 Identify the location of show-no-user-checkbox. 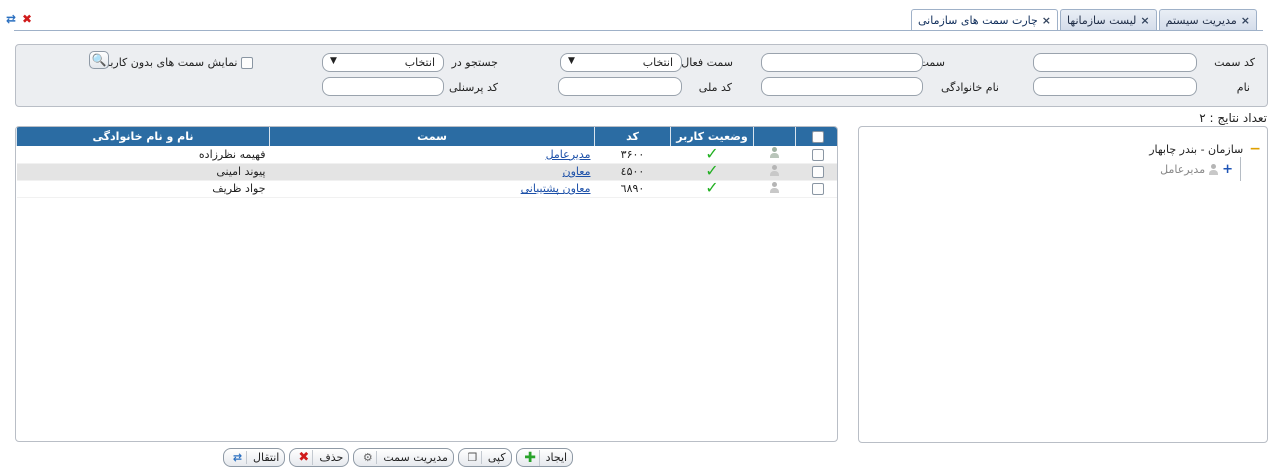
(247, 63).